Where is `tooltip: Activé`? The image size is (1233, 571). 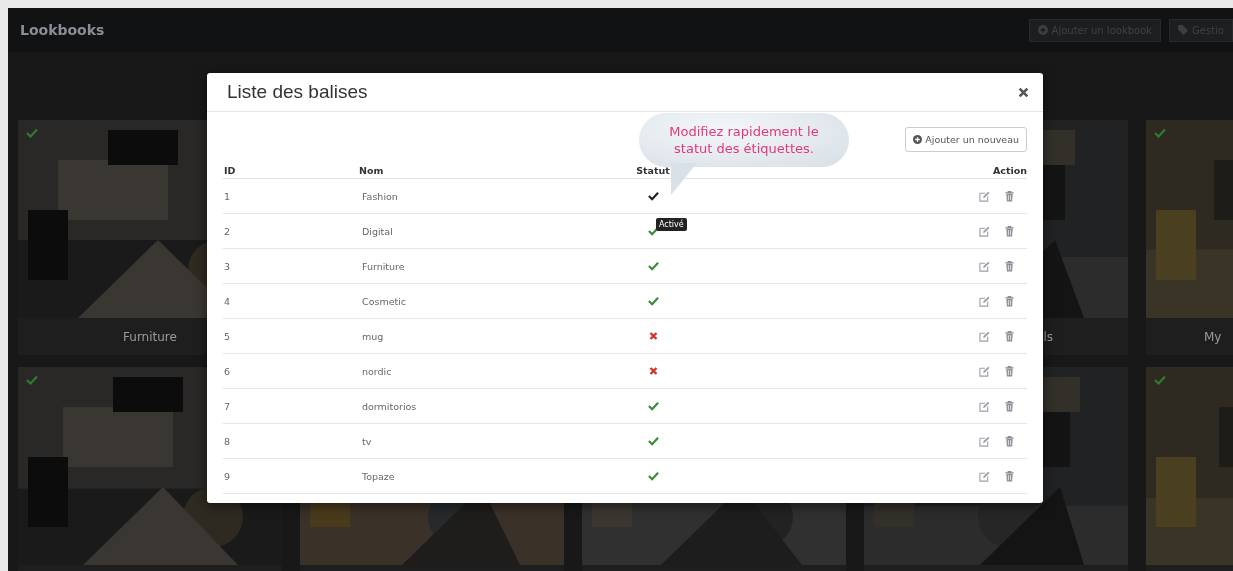 tooltip: Activé is located at coordinates (671, 224).